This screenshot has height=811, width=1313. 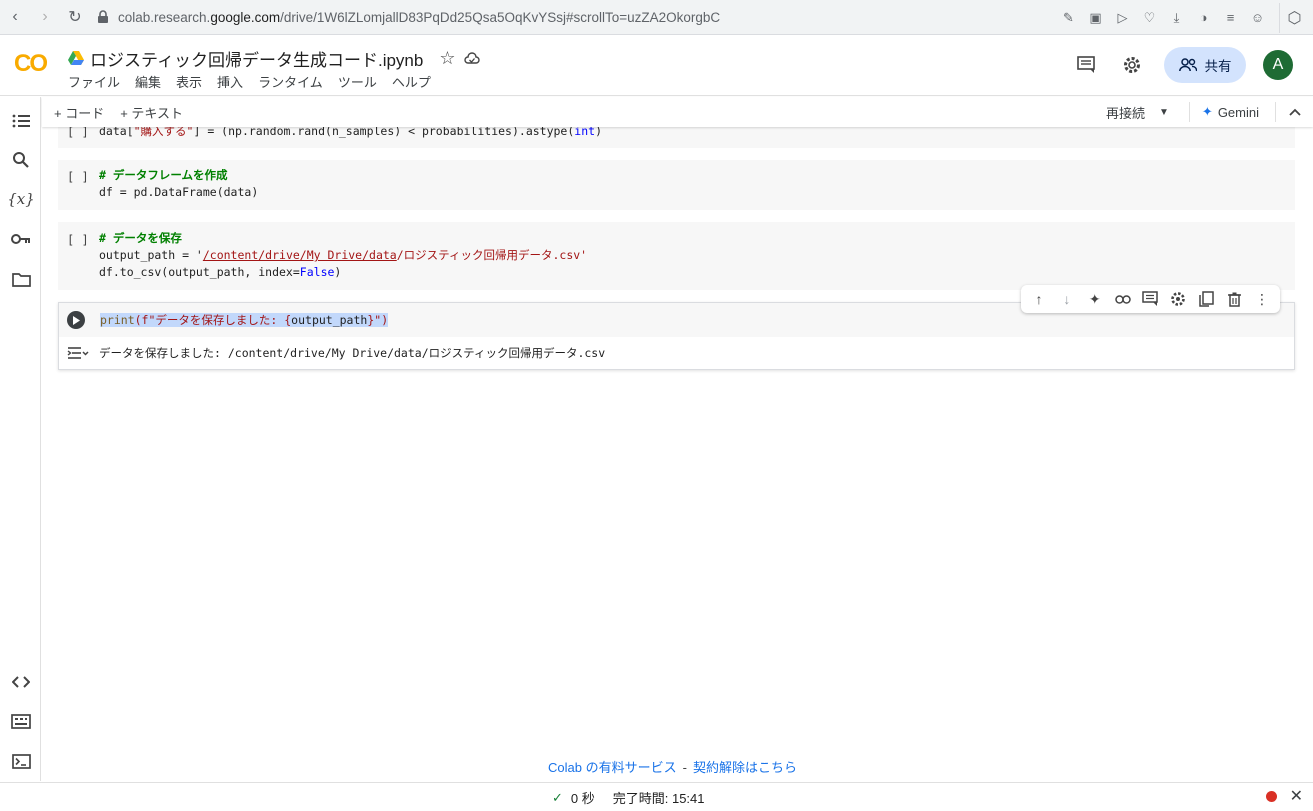 What do you see at coordinates (1125, 113) in the screenshot?
I see `reconnect-label: 再接続` at bounding box center [1125, 113].